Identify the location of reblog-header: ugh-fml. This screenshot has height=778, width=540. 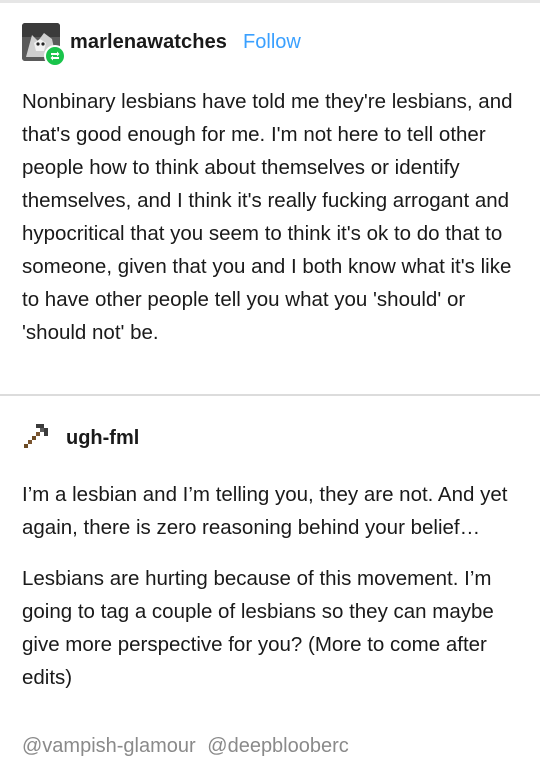
(80, 438).